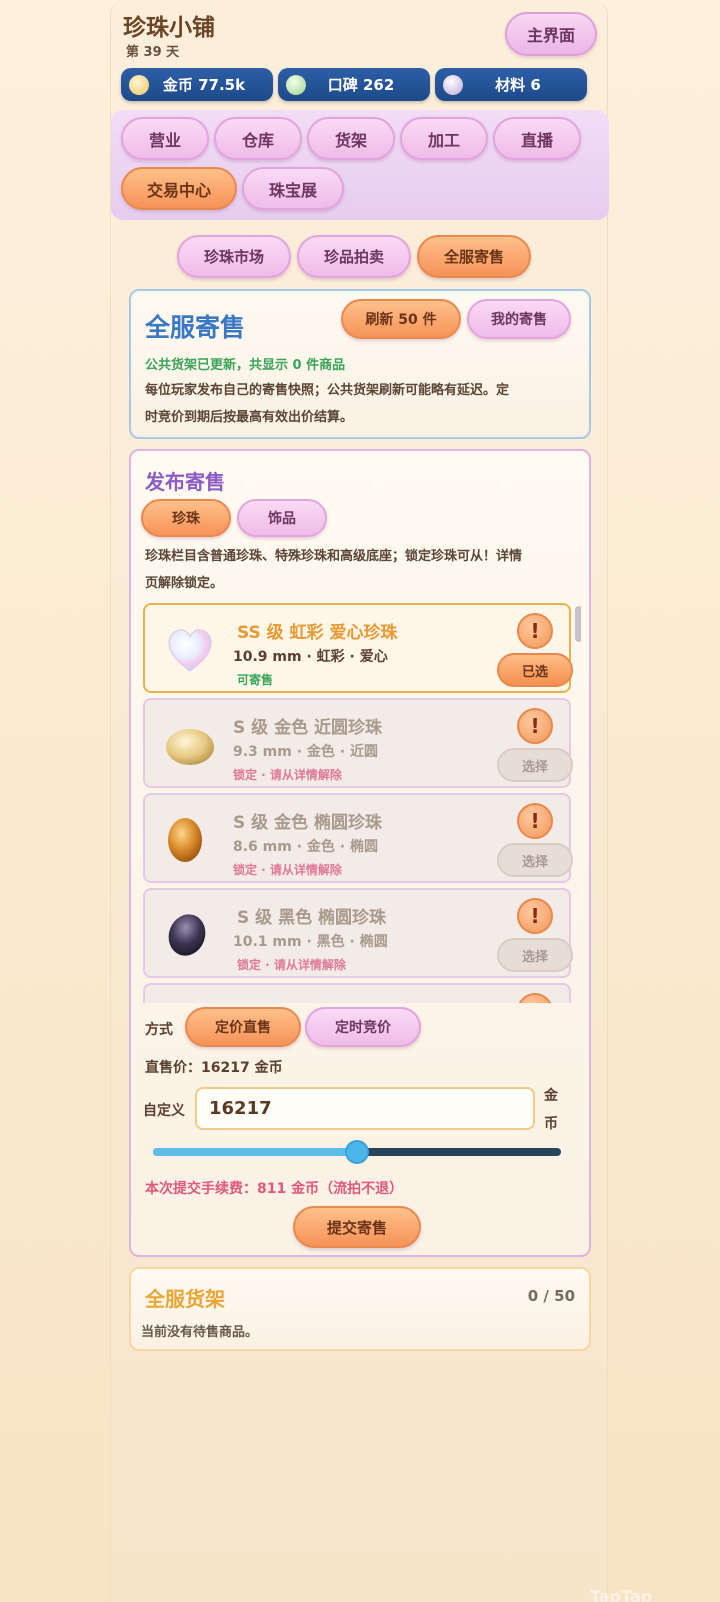 This screenshot has height=1602, width=720. Describe the element at coordinates (179, 188) in the screenshot. I see `tab-trading-center: 交易中心` at that location.